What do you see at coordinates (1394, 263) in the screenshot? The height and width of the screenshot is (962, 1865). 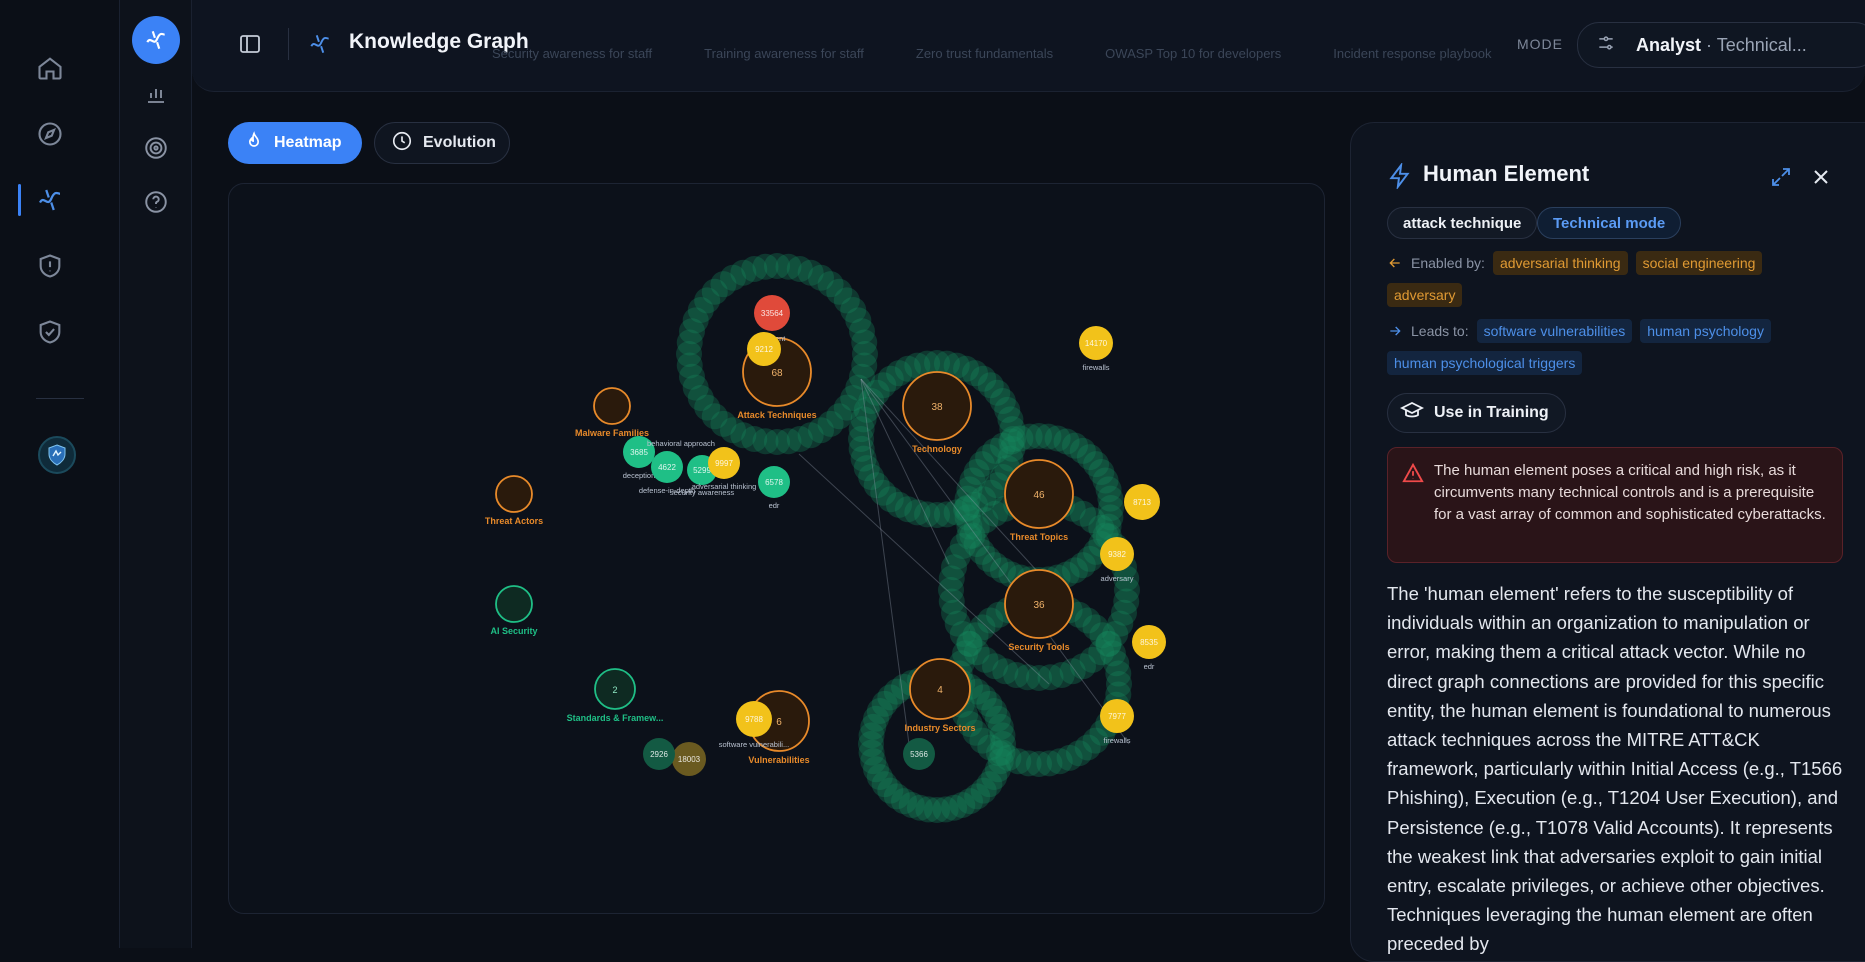 I see `arrow-left-icon` at bounding box center [1394, 263].